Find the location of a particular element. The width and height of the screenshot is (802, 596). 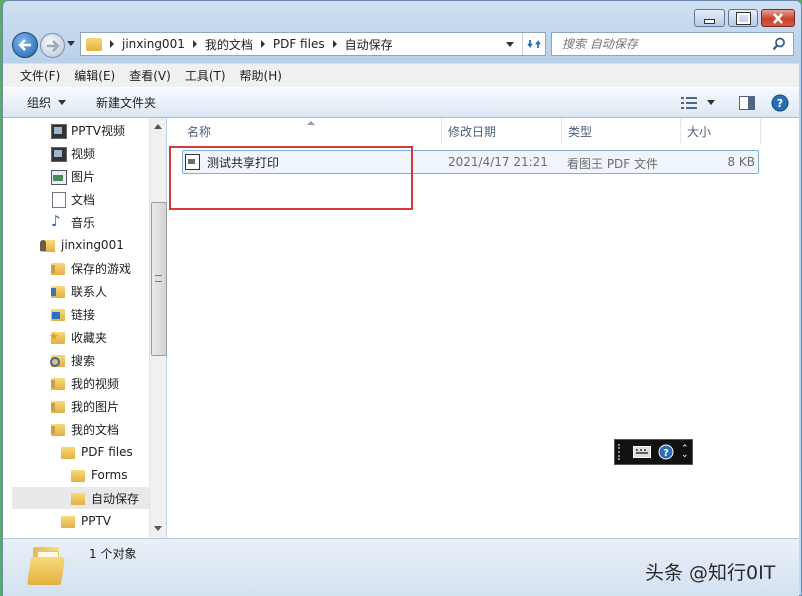

nav-item: 文档 is located at coordinates (72, 199).